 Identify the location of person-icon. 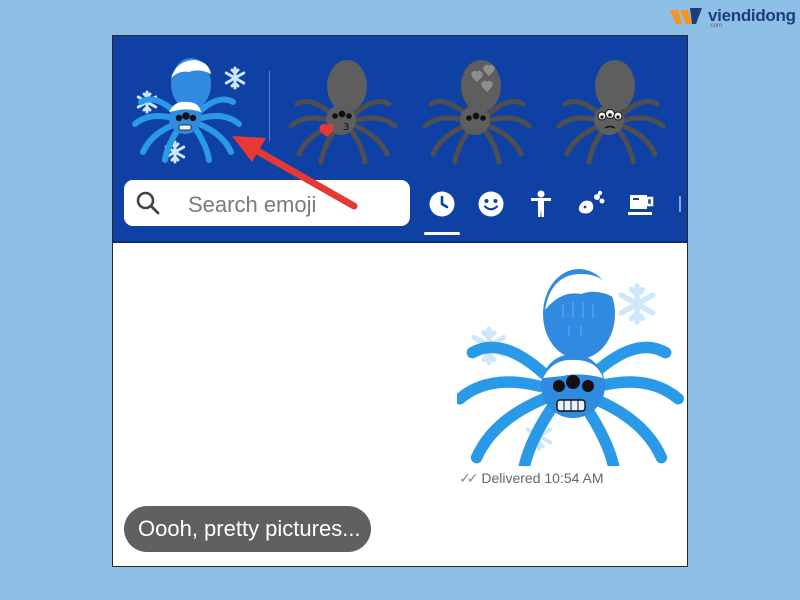
(541, 203).